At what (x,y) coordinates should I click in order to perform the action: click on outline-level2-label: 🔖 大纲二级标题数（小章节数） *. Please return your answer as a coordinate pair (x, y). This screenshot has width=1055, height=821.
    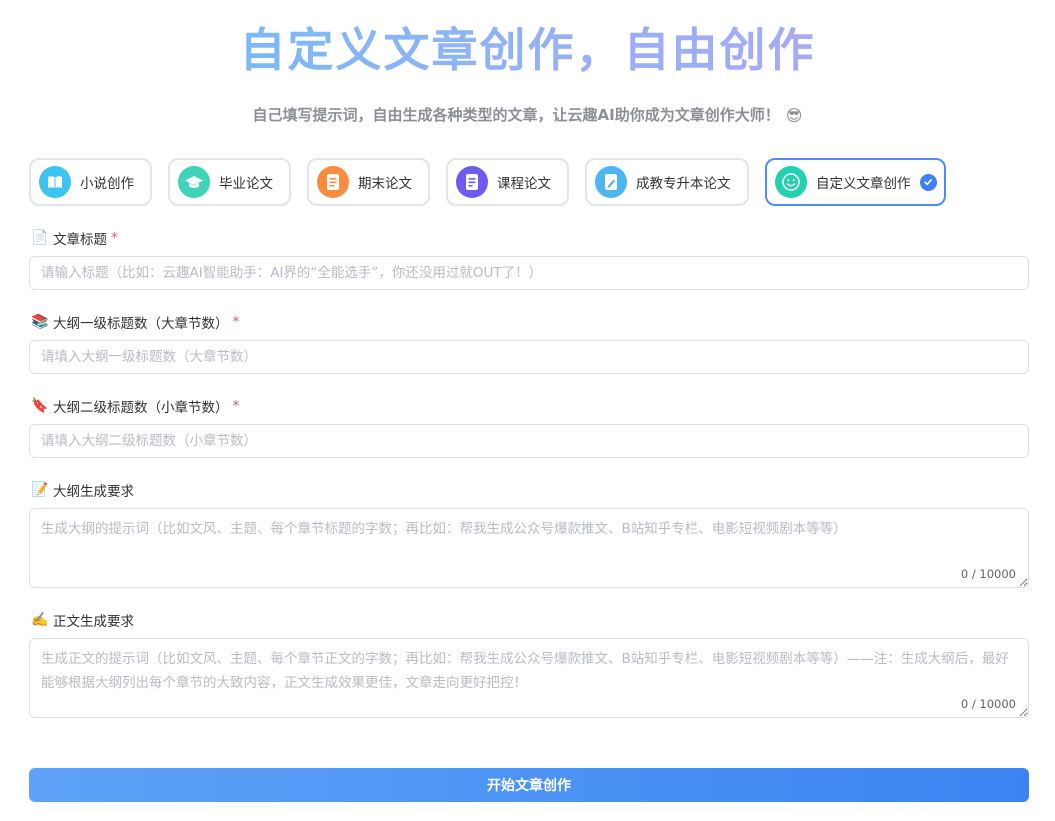
    Looking at the image, I should click on (135, 406).